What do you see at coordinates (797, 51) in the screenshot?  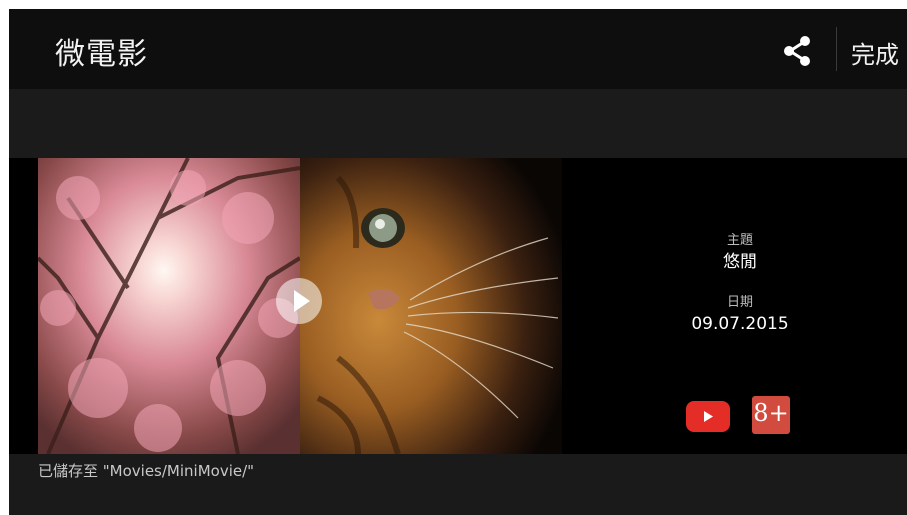 I see `share-icon` at bounding box center [797, 51].